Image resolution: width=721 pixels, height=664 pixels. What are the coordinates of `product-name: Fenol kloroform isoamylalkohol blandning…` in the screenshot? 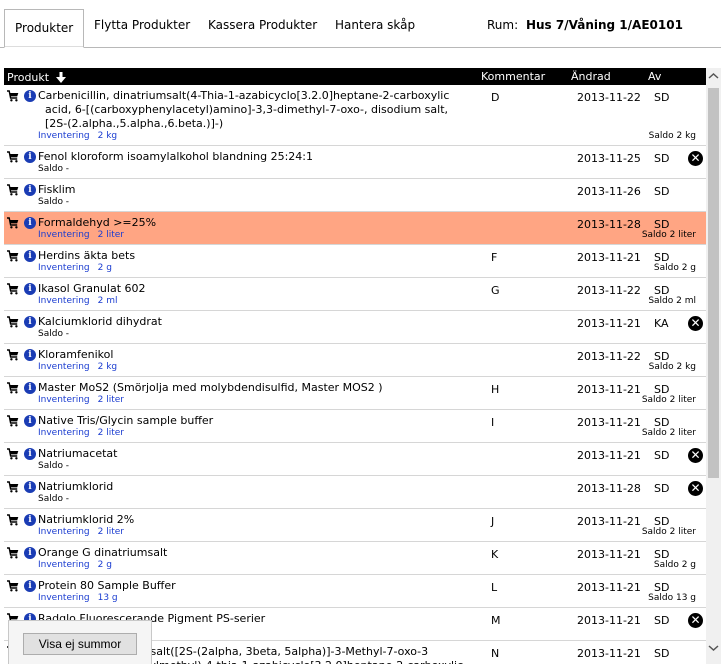 It's located at (253, 157).